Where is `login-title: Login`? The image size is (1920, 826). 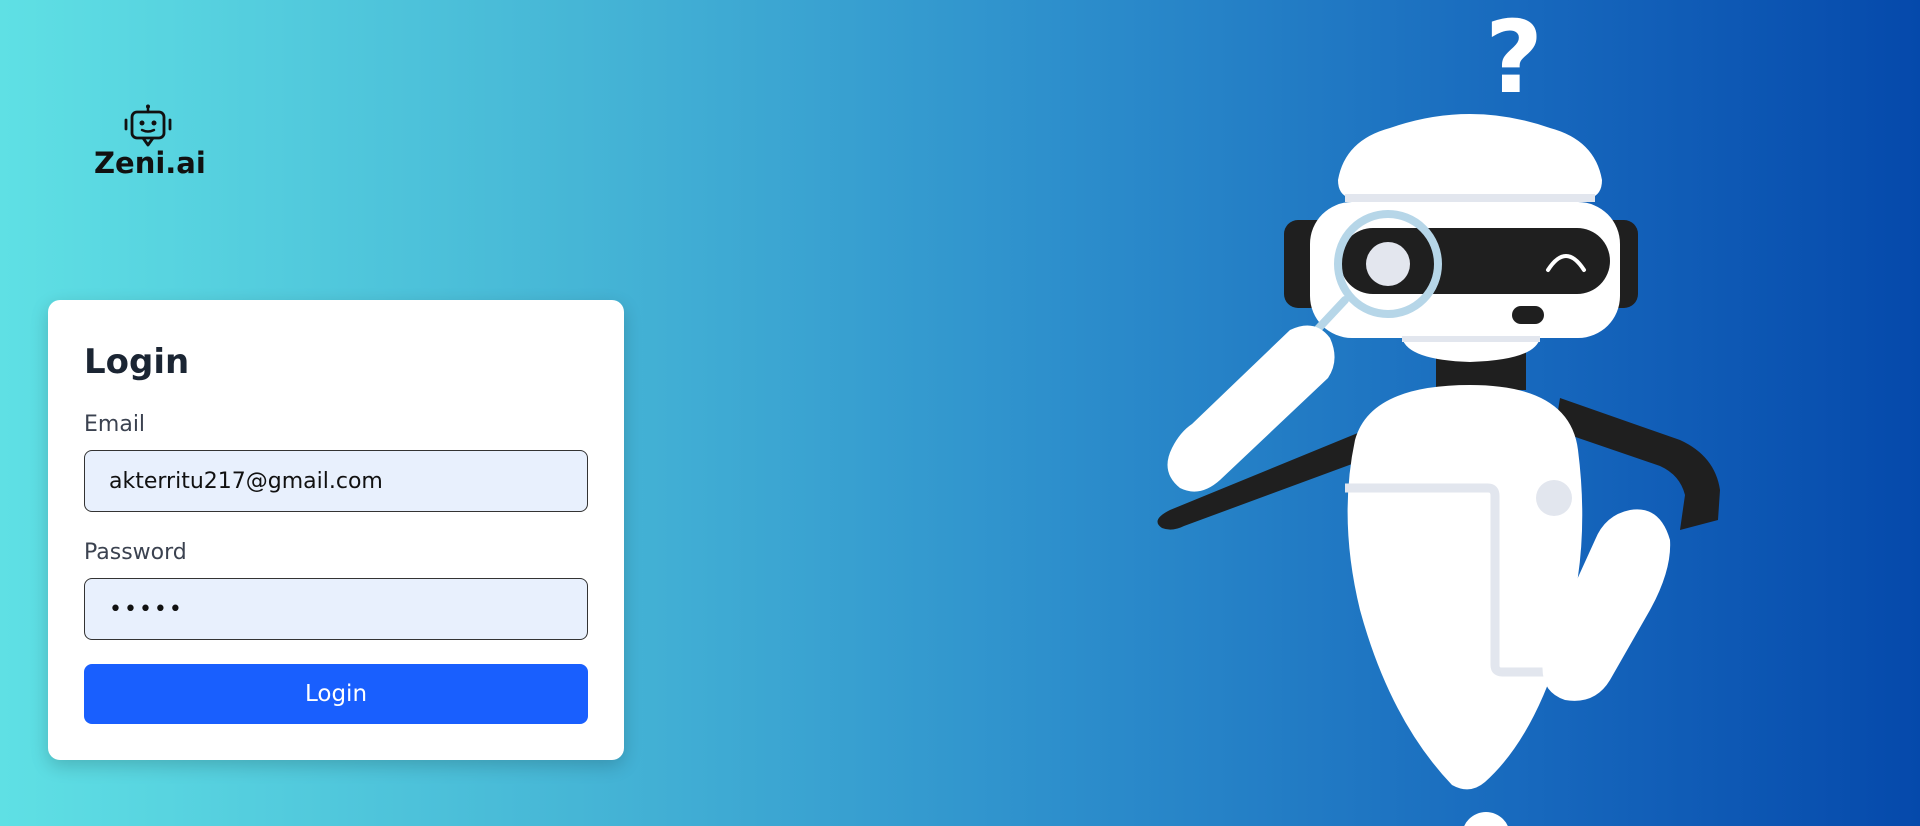 login-title: Login is located at coordinates (137, 362).